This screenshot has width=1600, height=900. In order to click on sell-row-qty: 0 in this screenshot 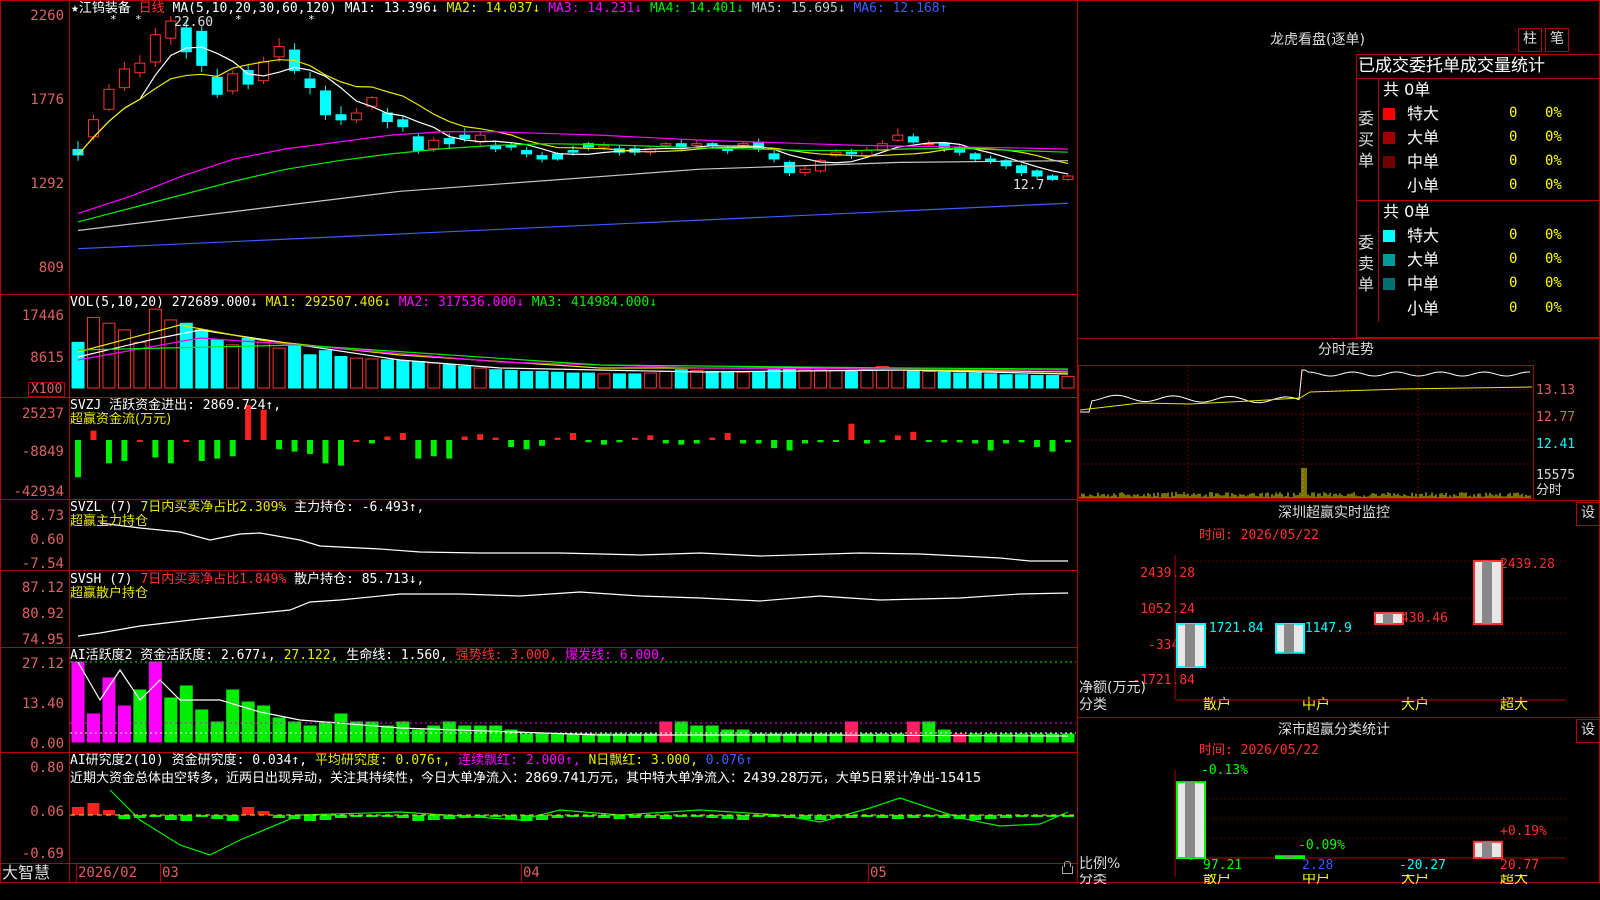, I will do `click(1513, 235)`.